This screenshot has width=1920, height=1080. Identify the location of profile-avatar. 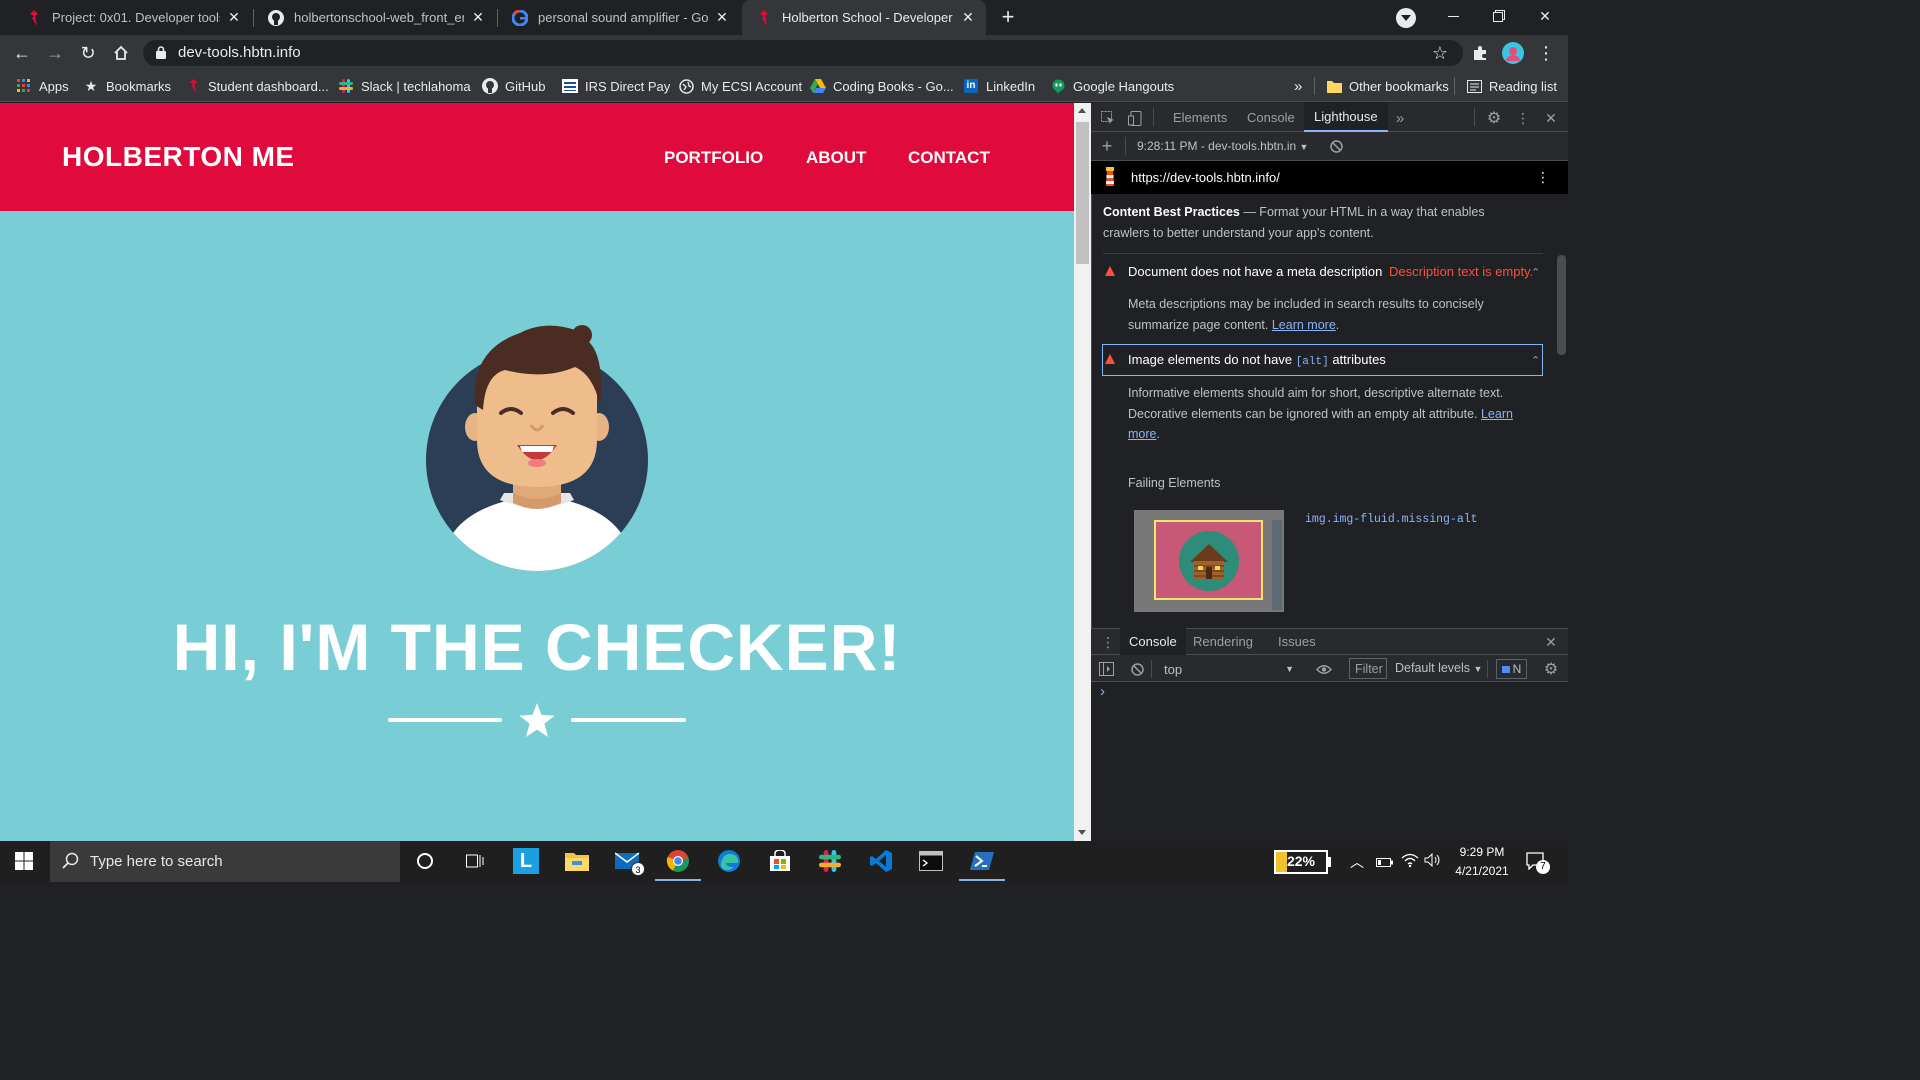
(1513, 53).